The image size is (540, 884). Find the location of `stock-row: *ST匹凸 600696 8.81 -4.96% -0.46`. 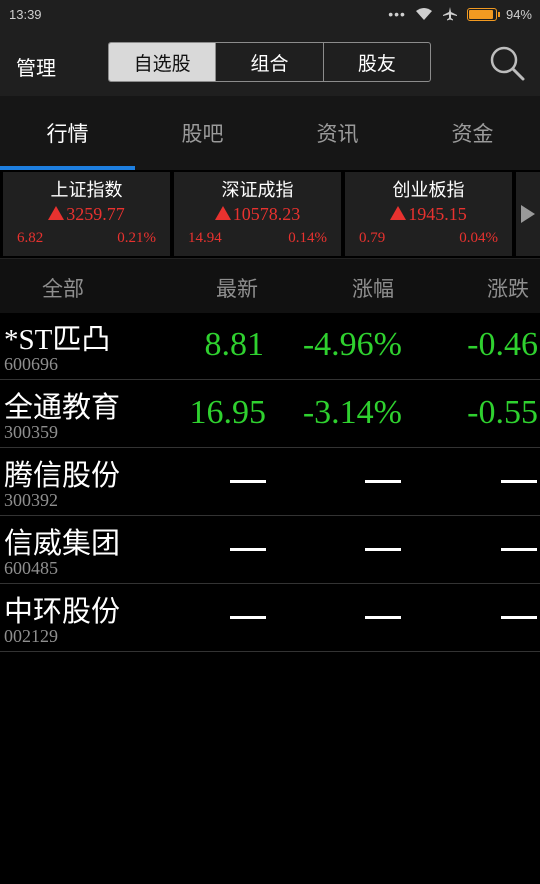

stock-row: *ST匹凸 600696 8.81 -4.96% -0.46 is located at coordinates (270, 346).